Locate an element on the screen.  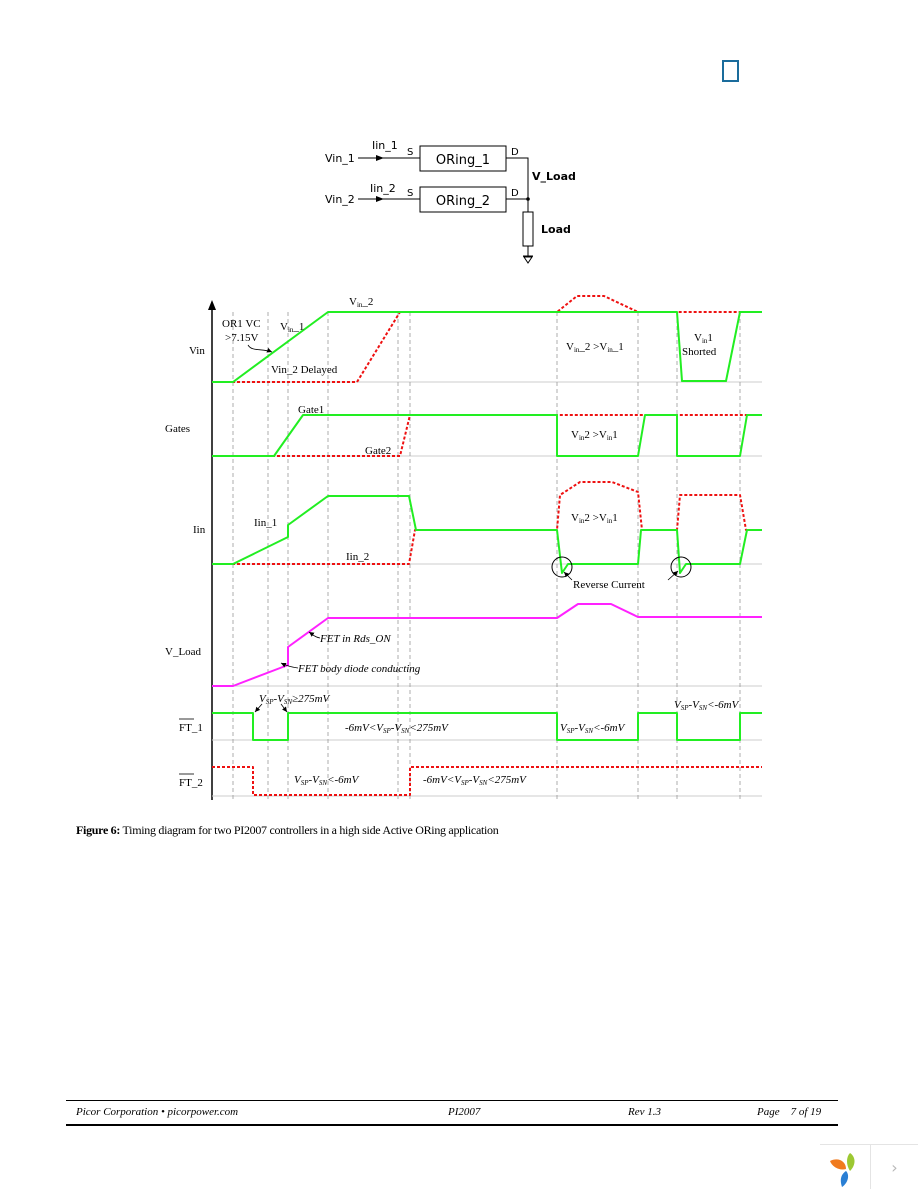
iin1-annotation: Iin_1 is located at coordinates (265, 523).